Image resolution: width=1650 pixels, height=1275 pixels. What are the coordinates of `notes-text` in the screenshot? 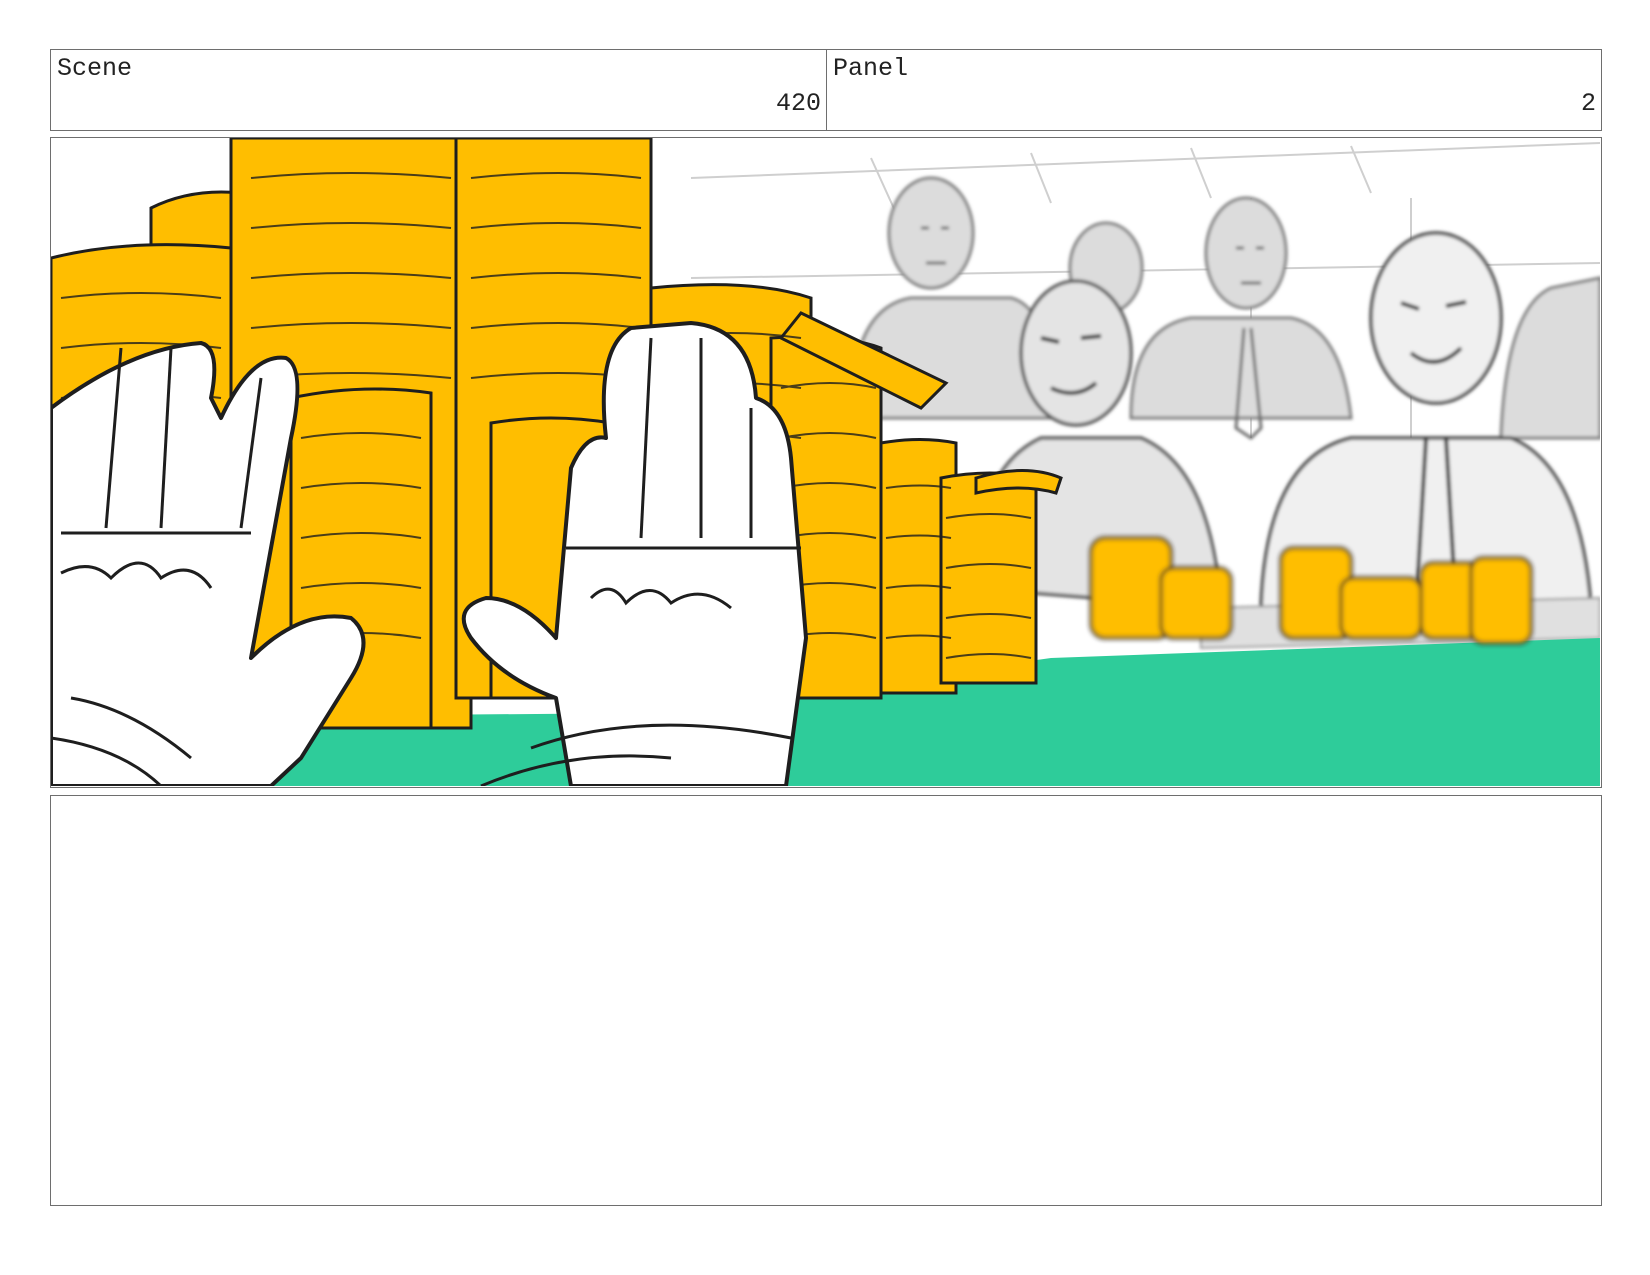 It's located at (826, 806).